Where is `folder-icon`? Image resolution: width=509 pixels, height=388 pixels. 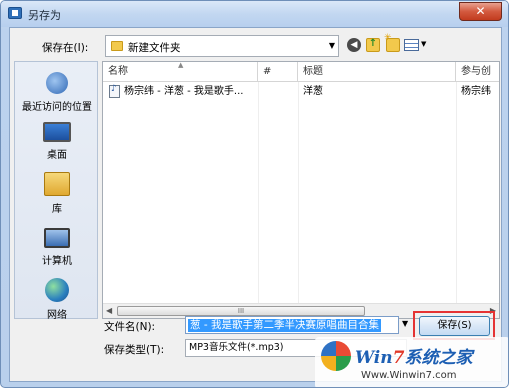
folder-icon is located at coordinates (117, 46).